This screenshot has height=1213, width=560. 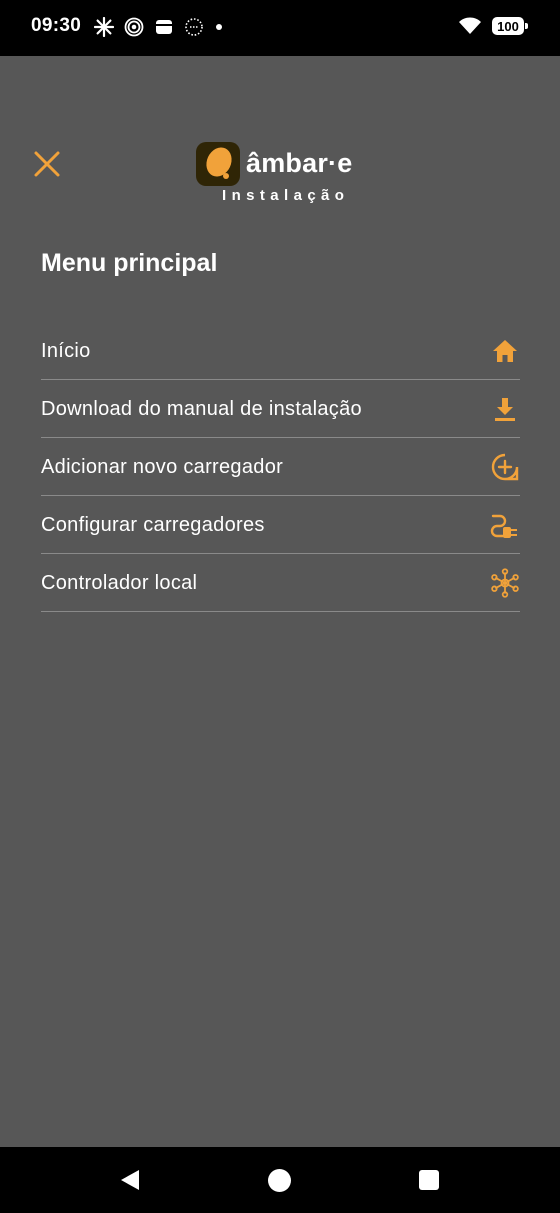 I want to click on menu-item-inicio: Início, so click(x=280, y=351).